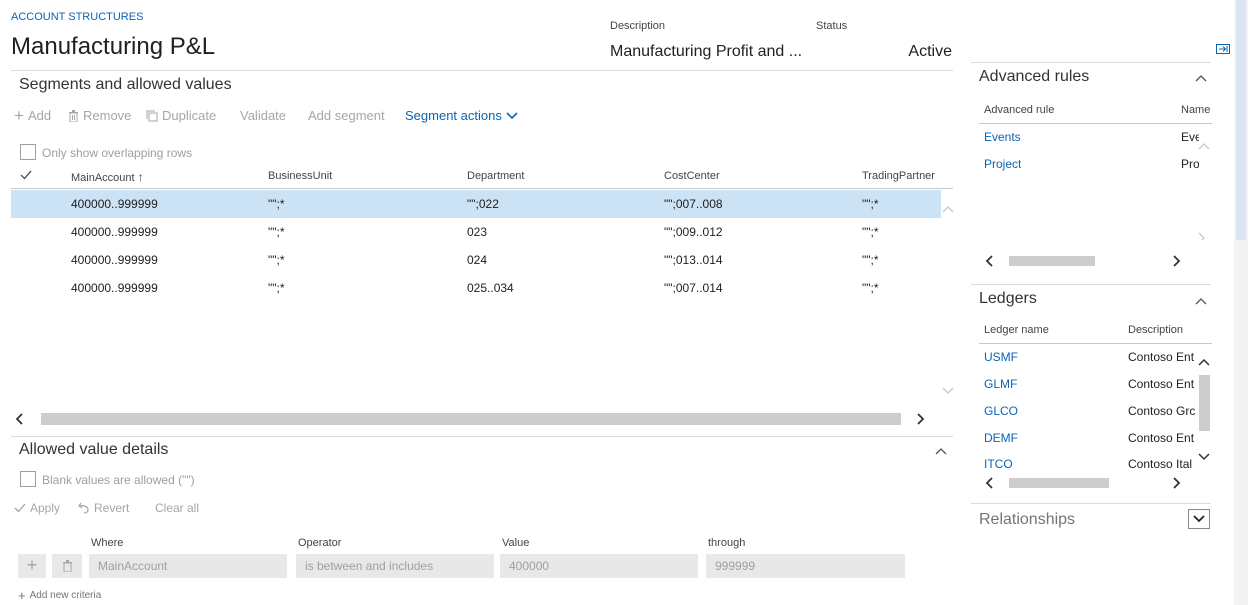 This screenshot has height=605, width=1252. What do you see at coordinates (1190, 164) in the screenshot?
I see `advanced-rule-name: Pro` at bounding box center [1190, 164].